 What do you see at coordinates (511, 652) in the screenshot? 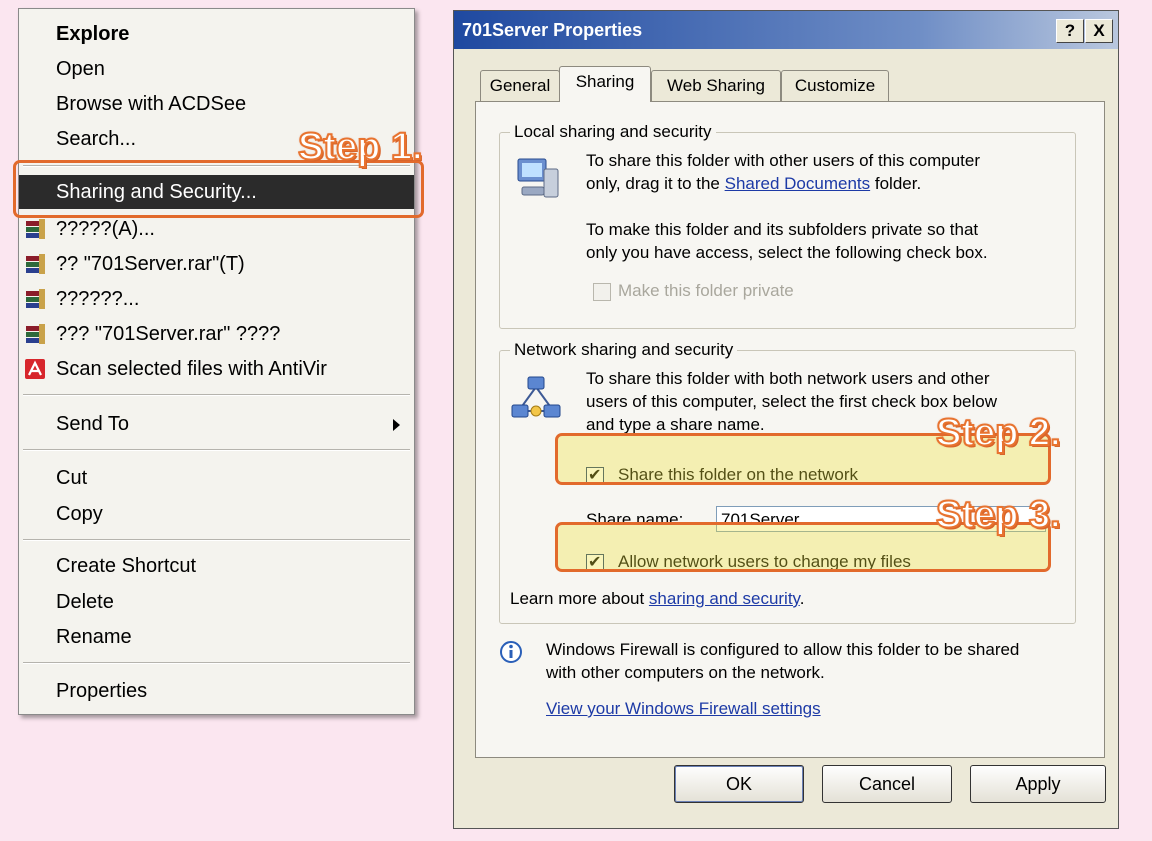
I see `info-icon` at bounding box center [511, 652].